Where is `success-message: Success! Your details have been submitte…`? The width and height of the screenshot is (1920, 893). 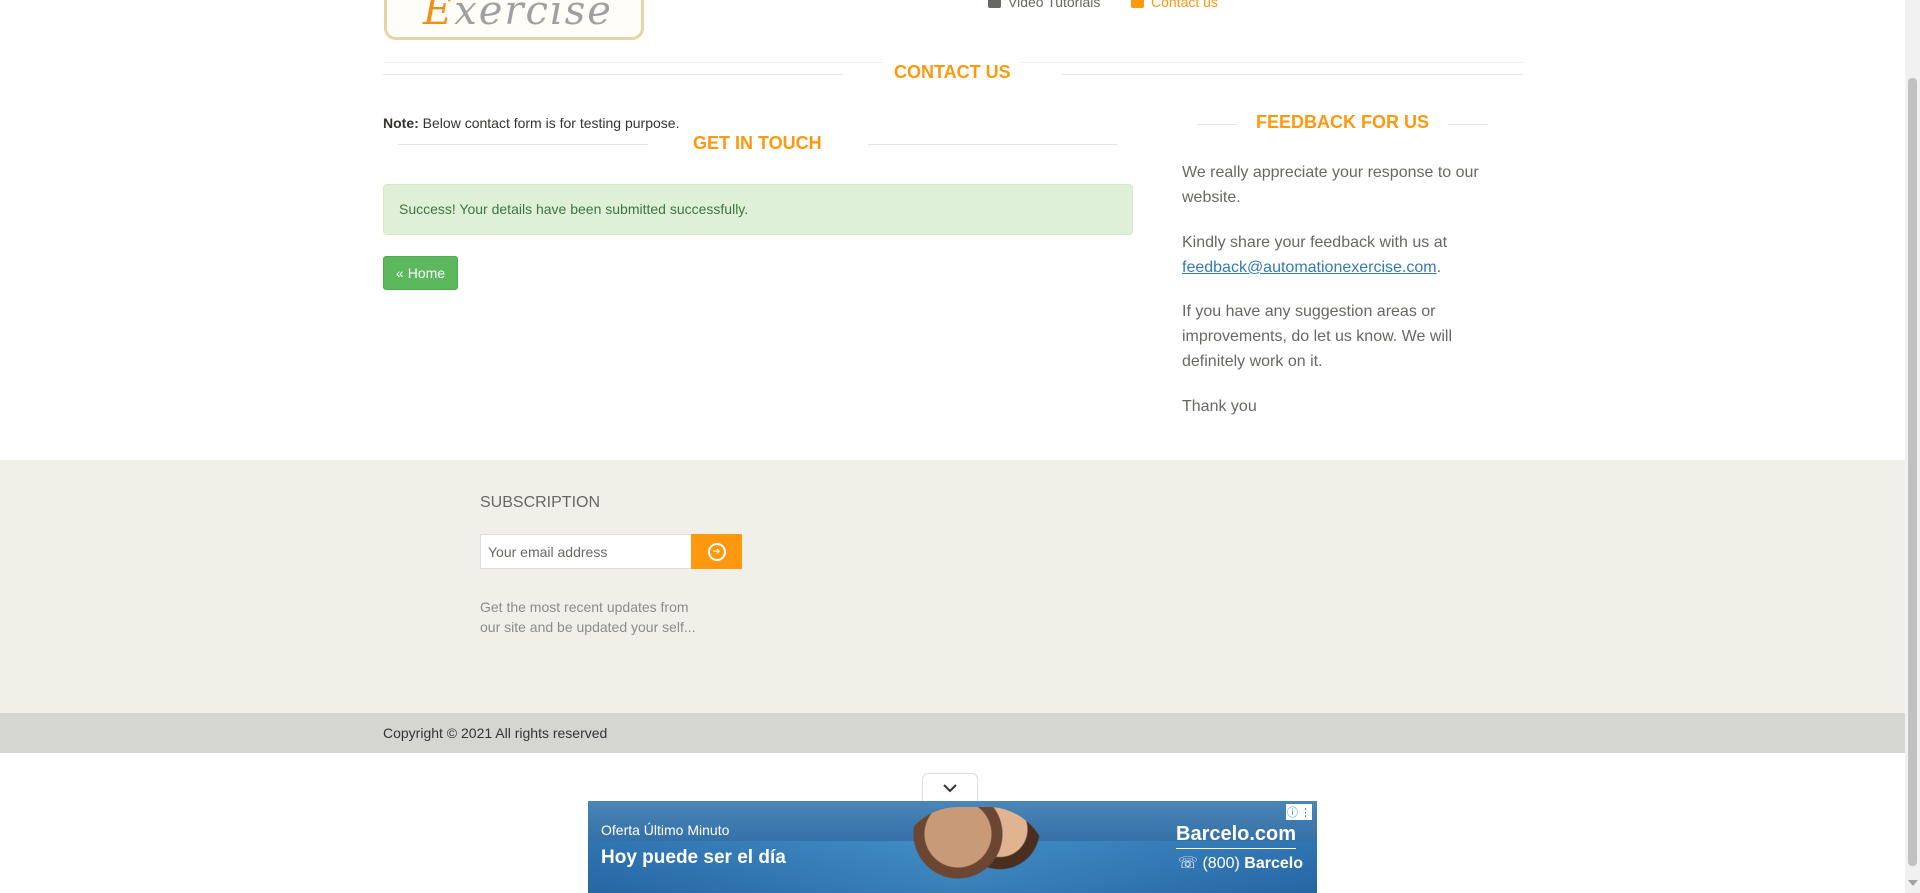
success-message: Success! Your details have been submitte… is located at coordinates (574, 209).